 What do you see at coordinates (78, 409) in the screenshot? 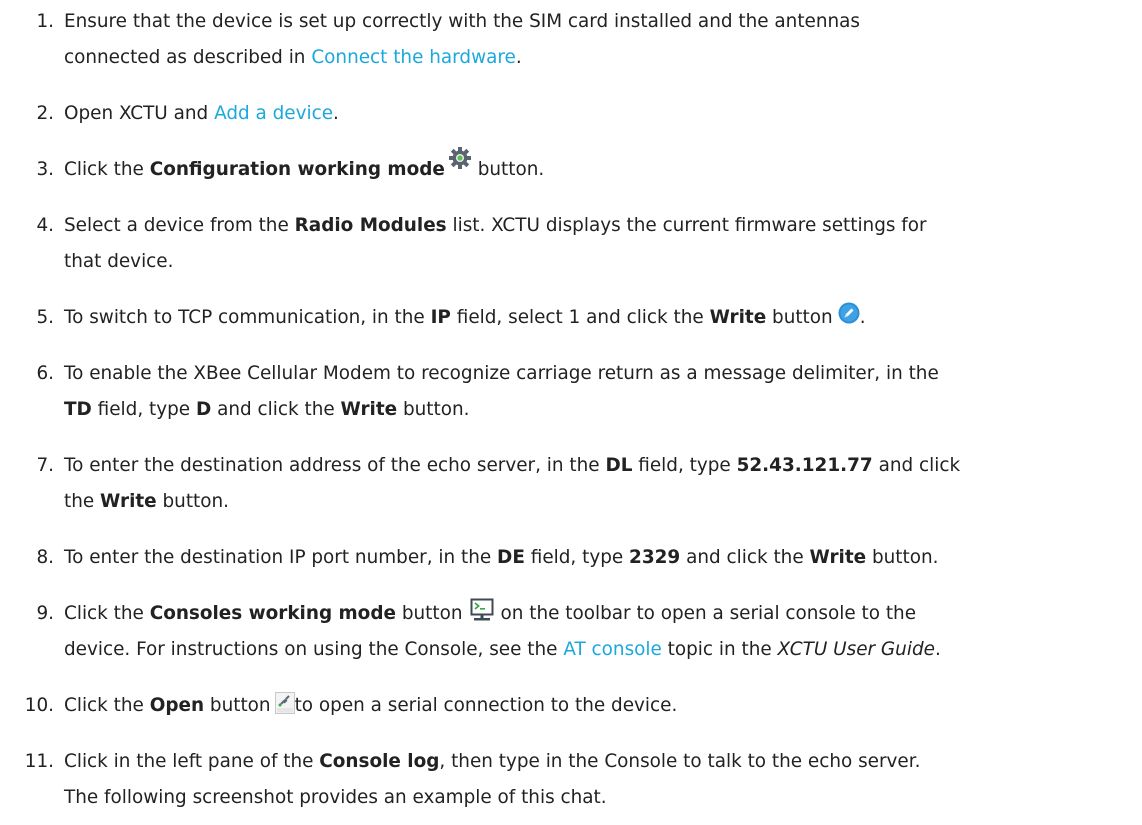
I see `step-bold: TD` at bounding box center [78, 409].